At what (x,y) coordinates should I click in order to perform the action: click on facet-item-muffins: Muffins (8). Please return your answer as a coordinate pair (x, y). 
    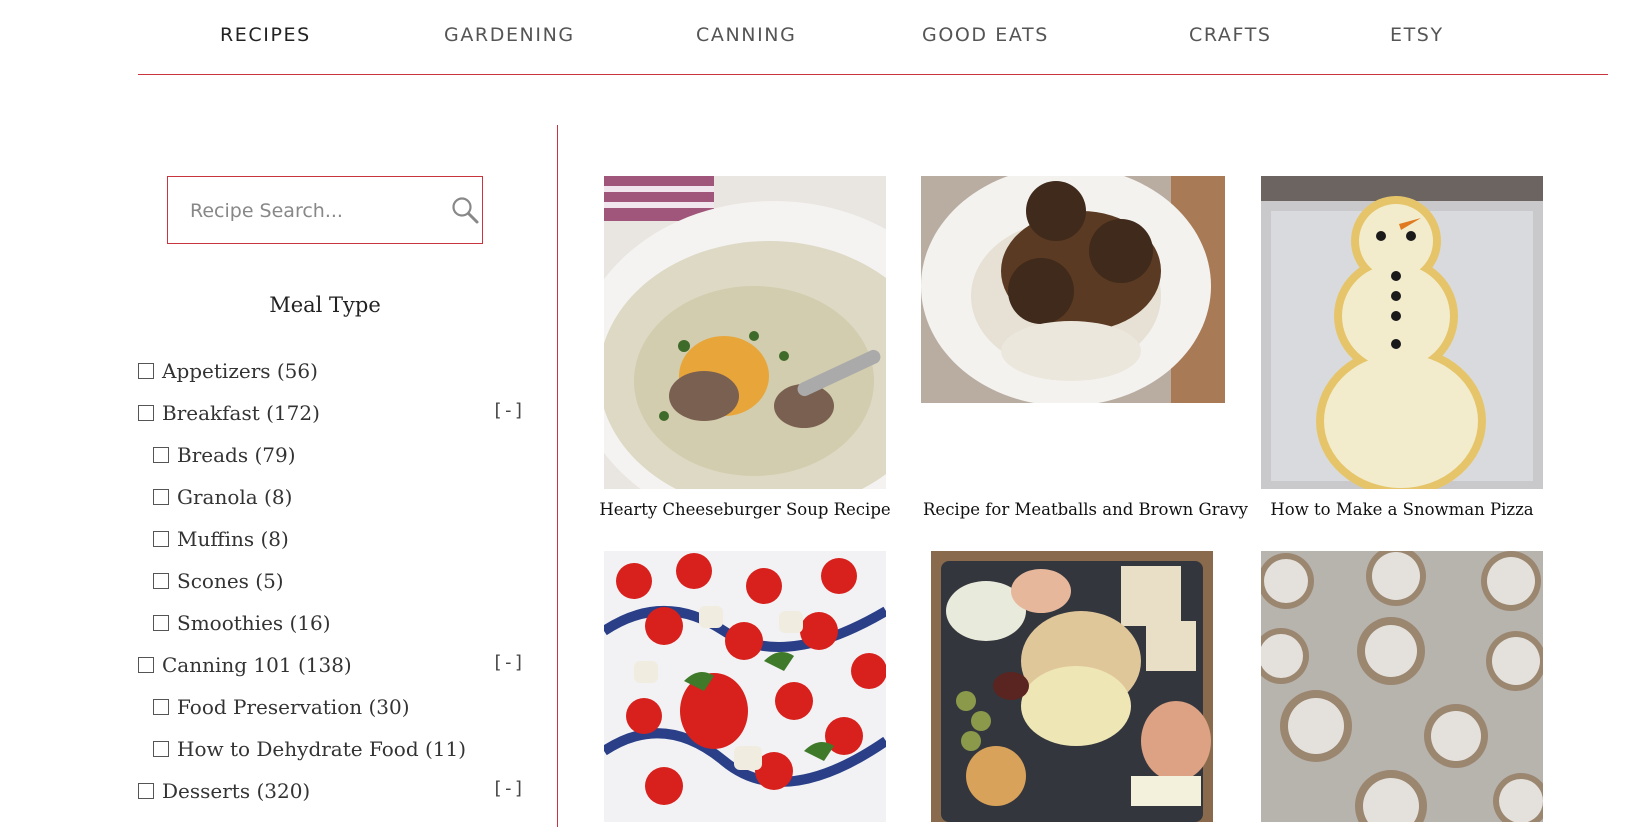
    Looking at the image, I should click on (221, 539).